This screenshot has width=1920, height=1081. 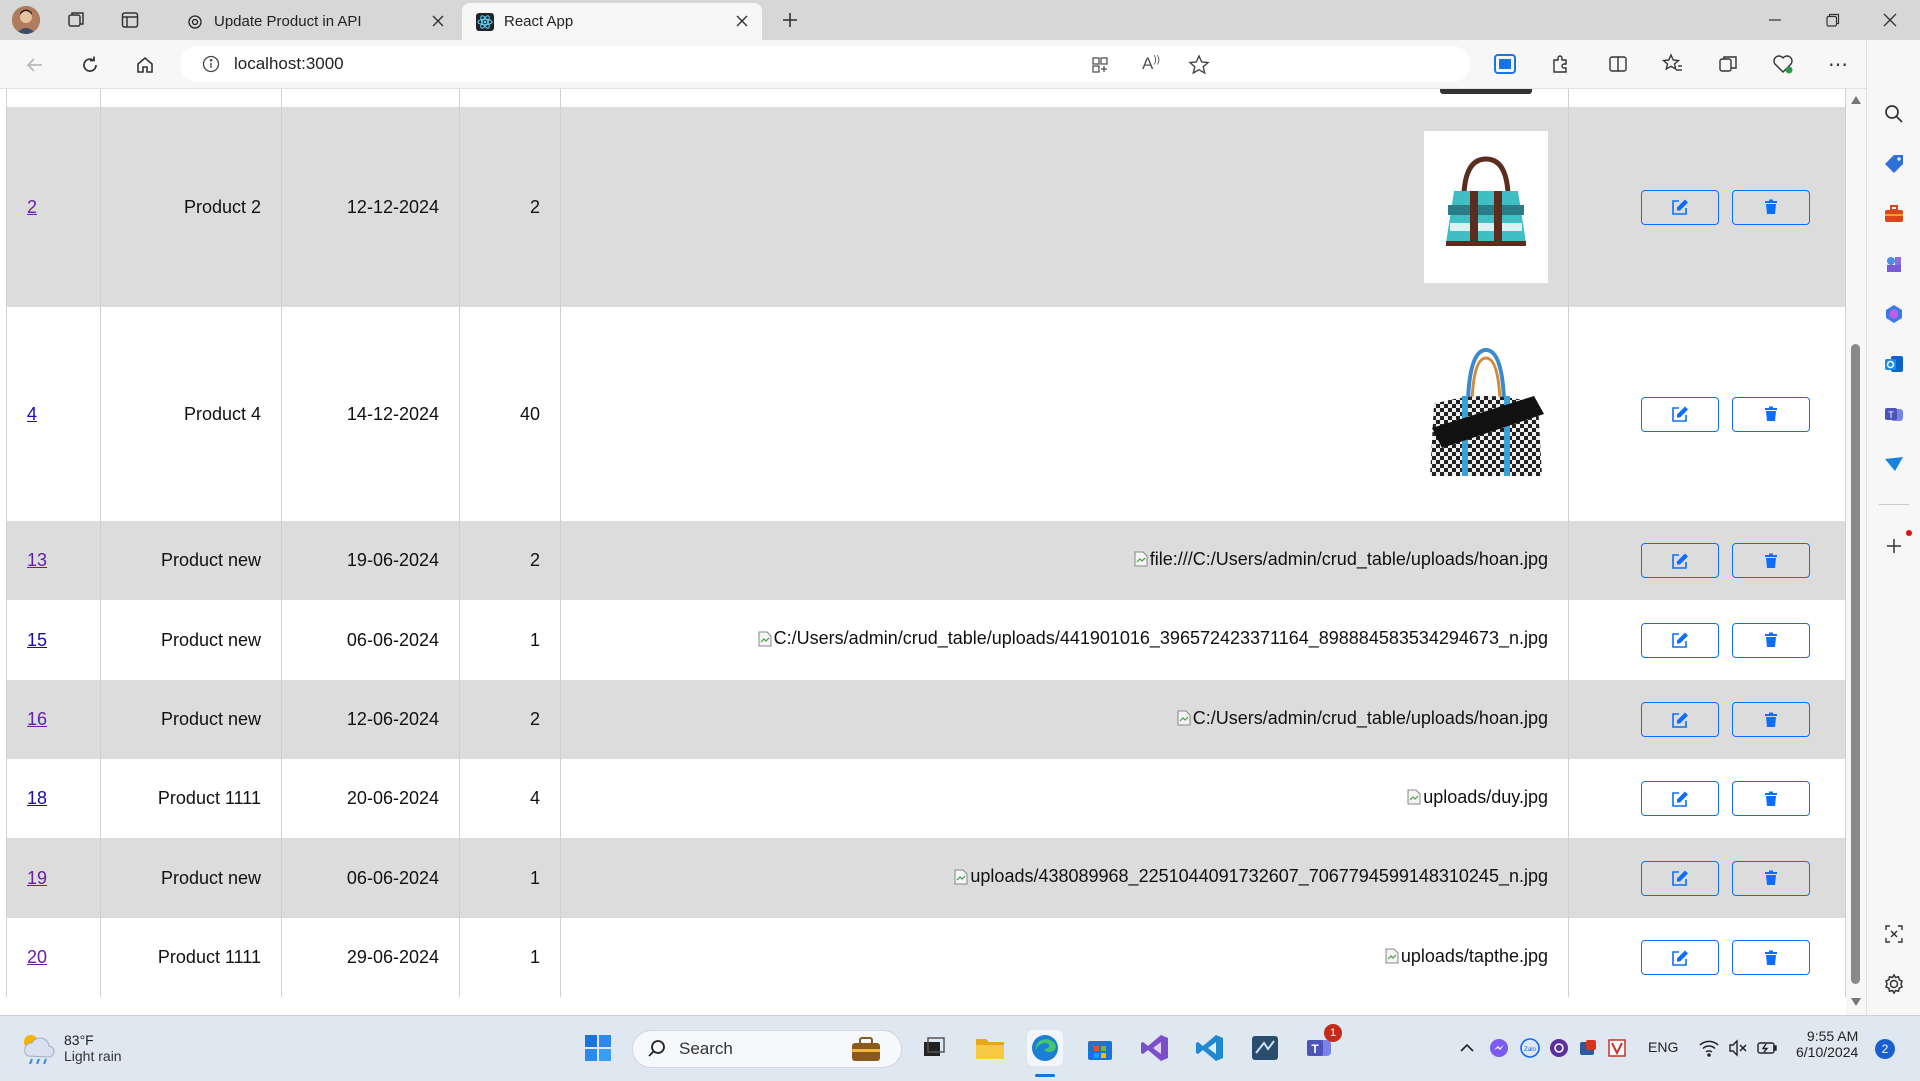 What do you see at coordinates (1833, 20) in the screenshot?
I see `restore-button` at bounding box center [1833, 20].